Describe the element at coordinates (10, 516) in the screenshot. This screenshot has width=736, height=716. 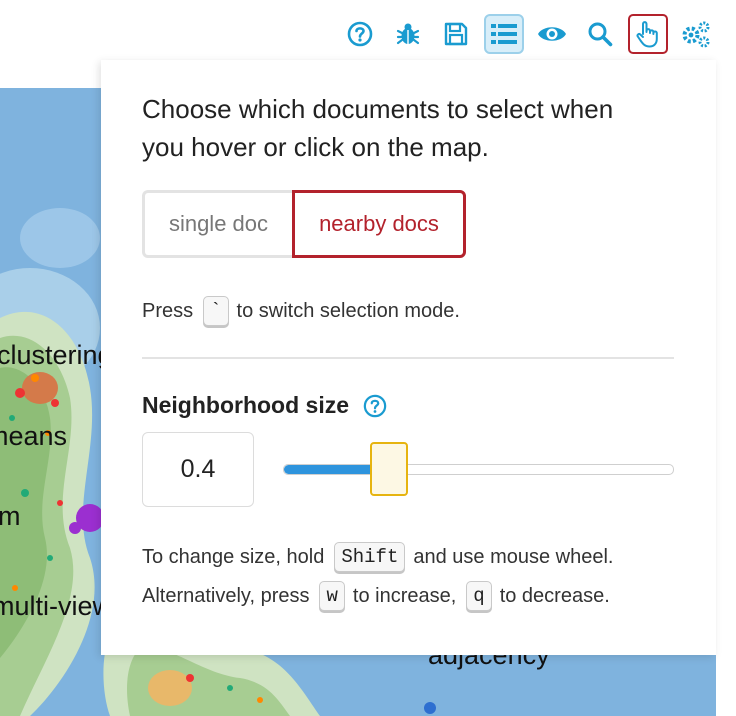
I see `map-label-m: m` at that location.